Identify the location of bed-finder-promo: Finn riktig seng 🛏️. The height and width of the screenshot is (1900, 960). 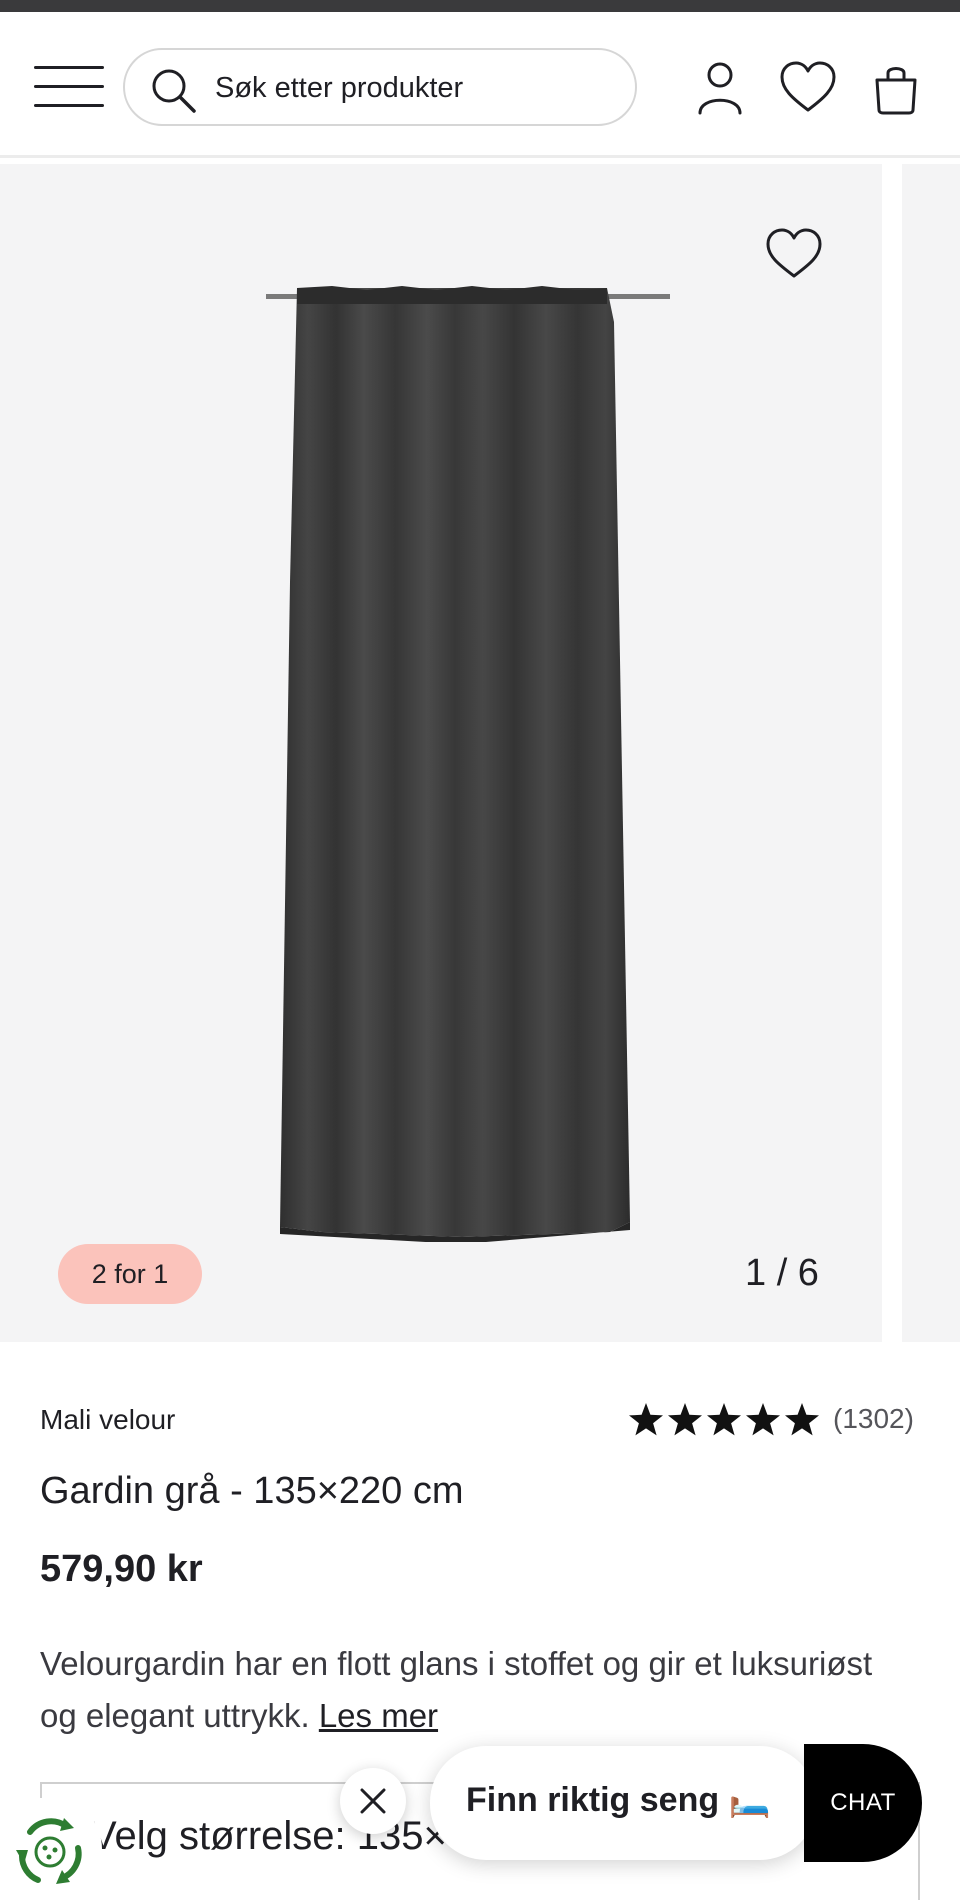
(623, 1803).